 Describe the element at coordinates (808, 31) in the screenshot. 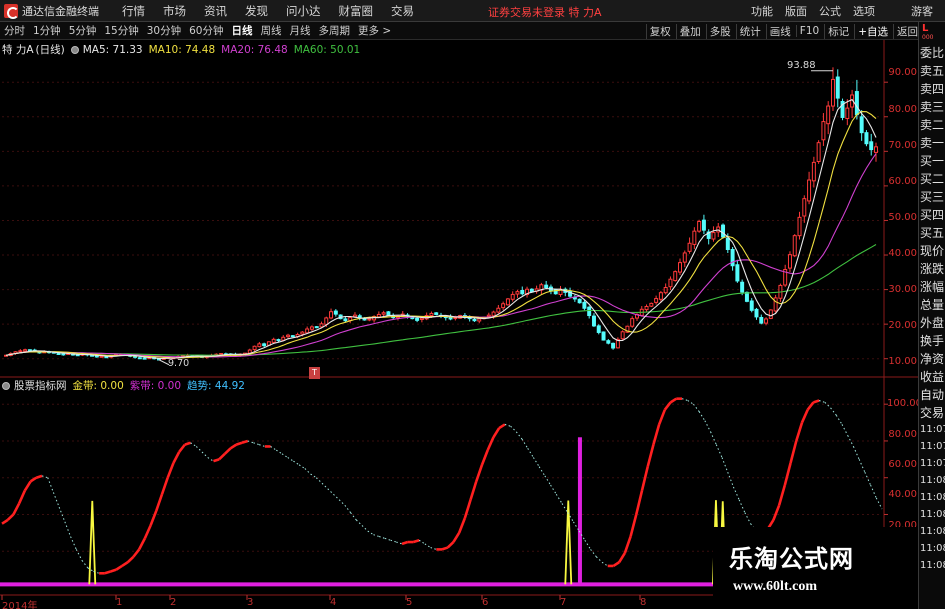

I see `f10-button: F10` at that location.